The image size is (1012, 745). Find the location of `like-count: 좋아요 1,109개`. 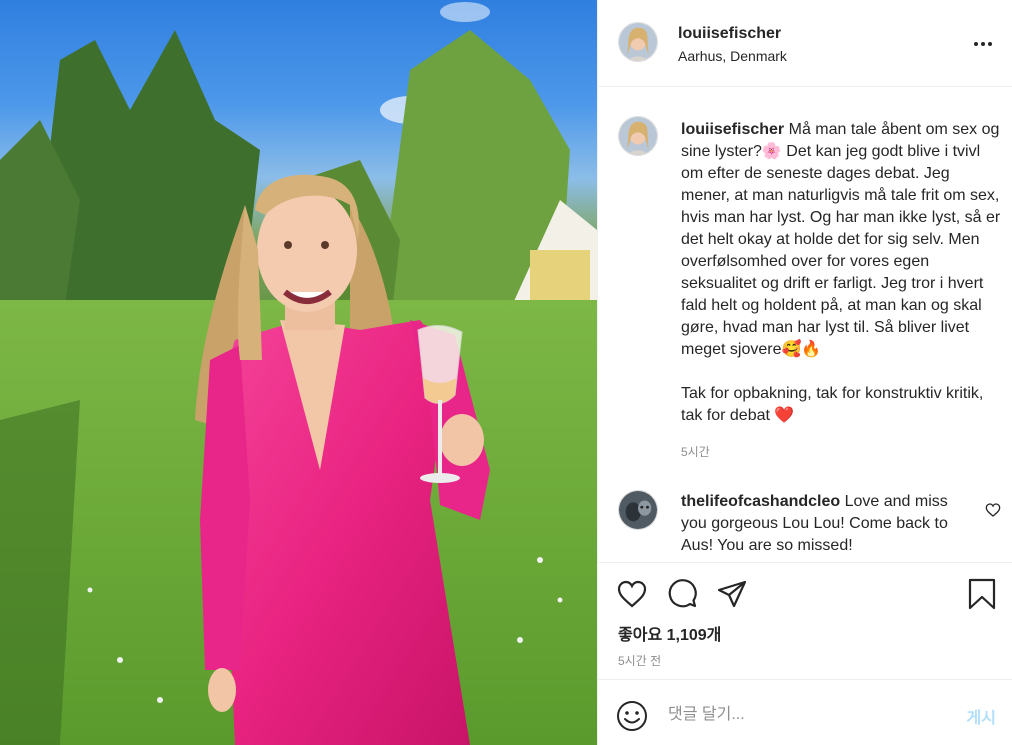

like-count: 좋아요 1,109개 is located at coordinates (669, 633).